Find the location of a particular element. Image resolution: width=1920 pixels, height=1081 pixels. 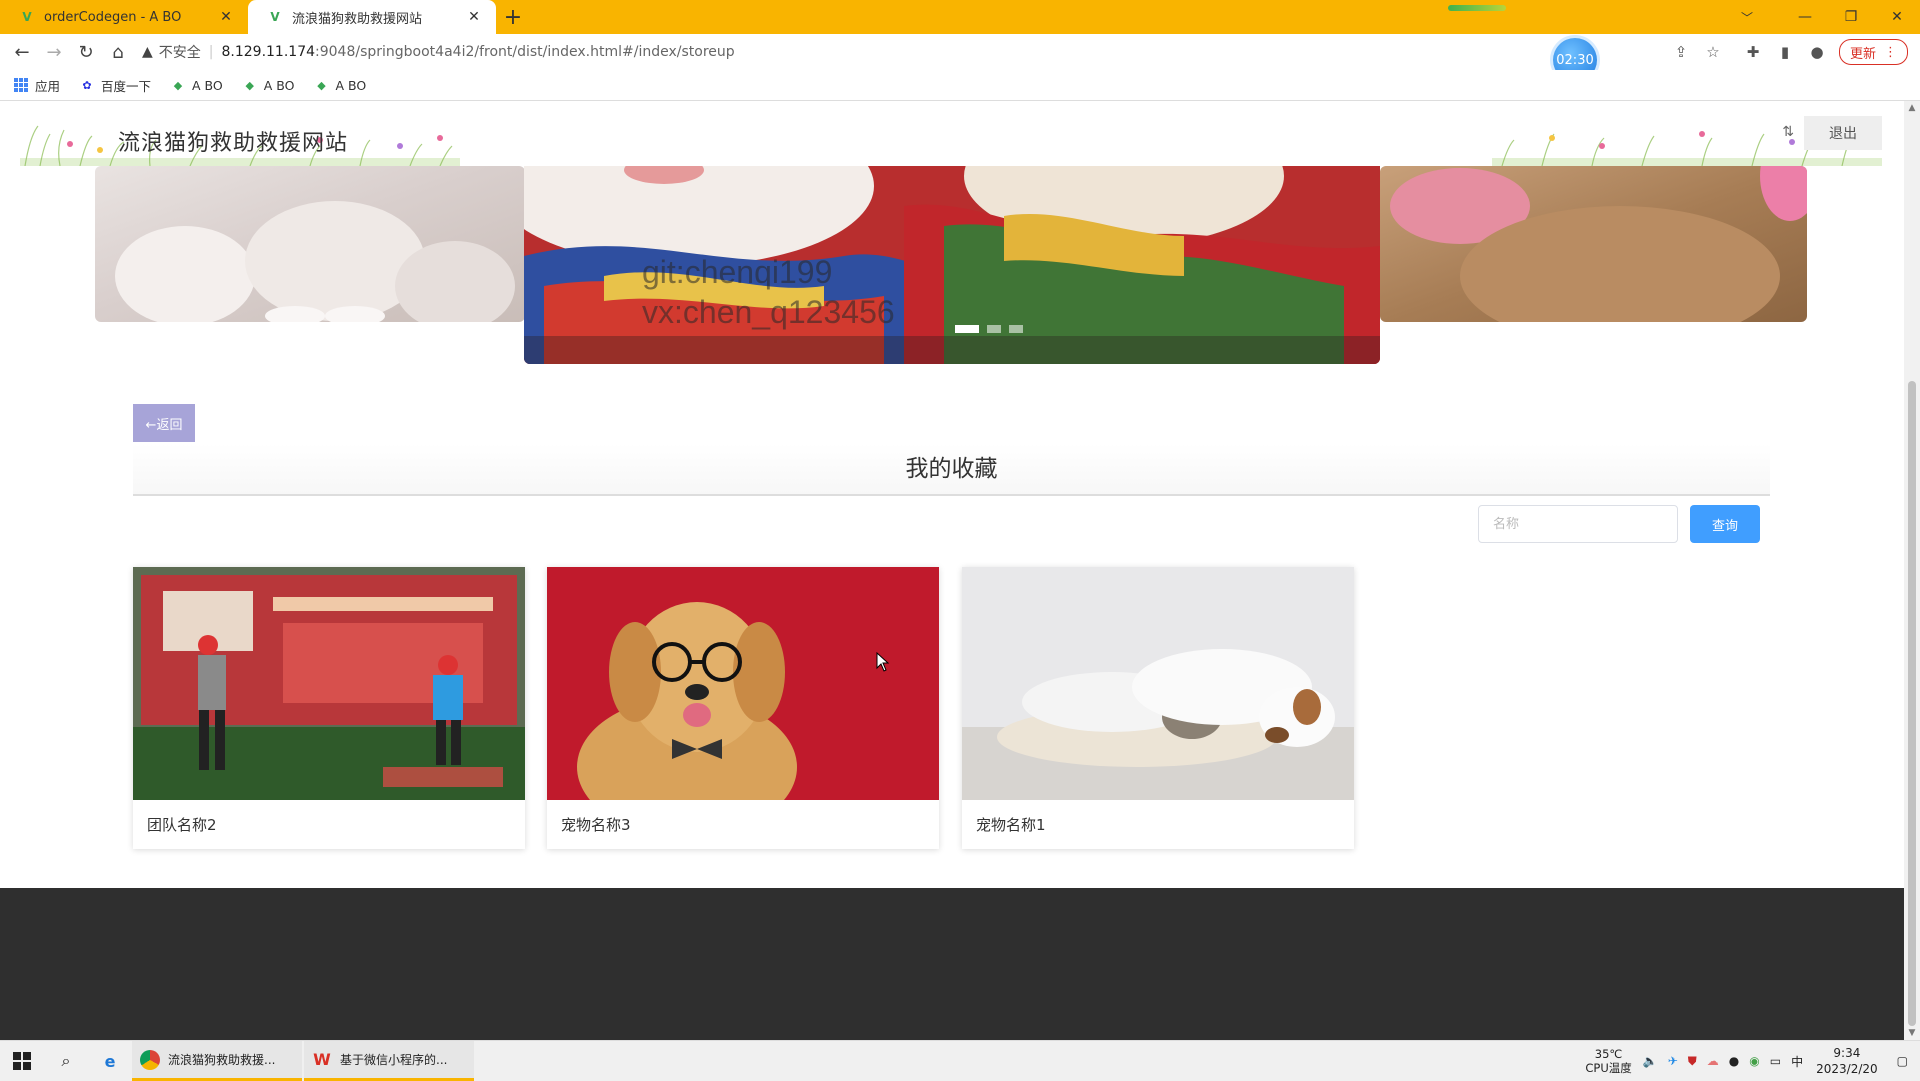

scroll-down-arrow-icon: ▼ is located at coordinates (1912, 1033).